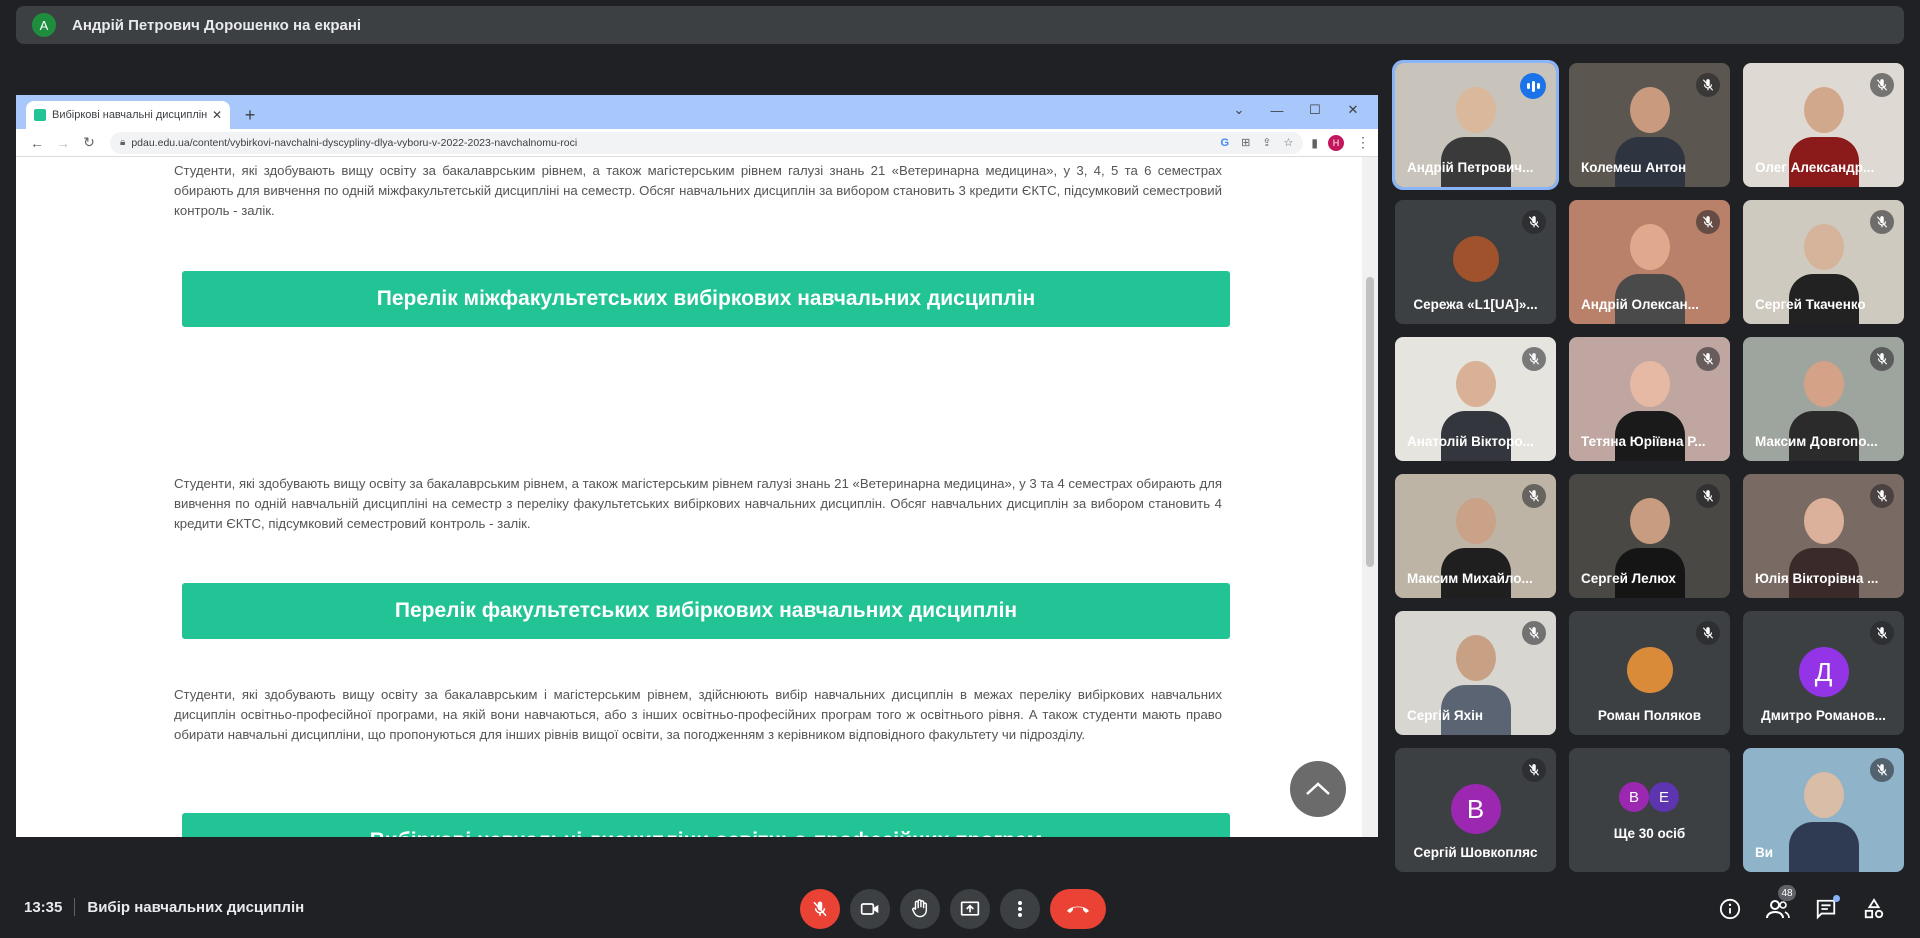 This screenshot has height=938, width=1920. I want to click on minimize-button: —, so click(1277, 110).